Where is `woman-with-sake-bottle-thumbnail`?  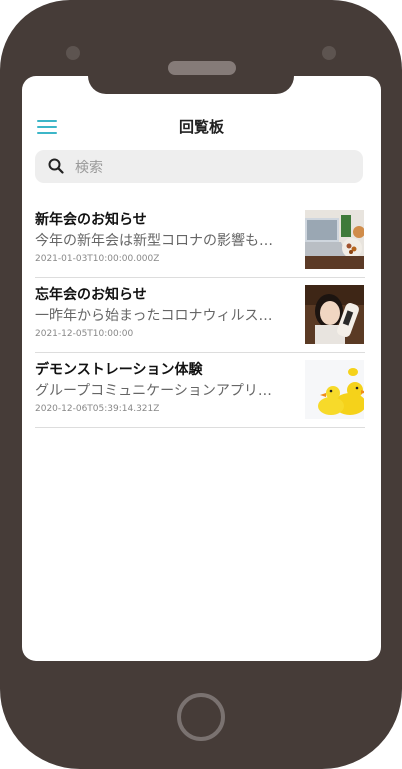
woman-with-sake-bottle-thumbnail is located at coordinates (334, 314).